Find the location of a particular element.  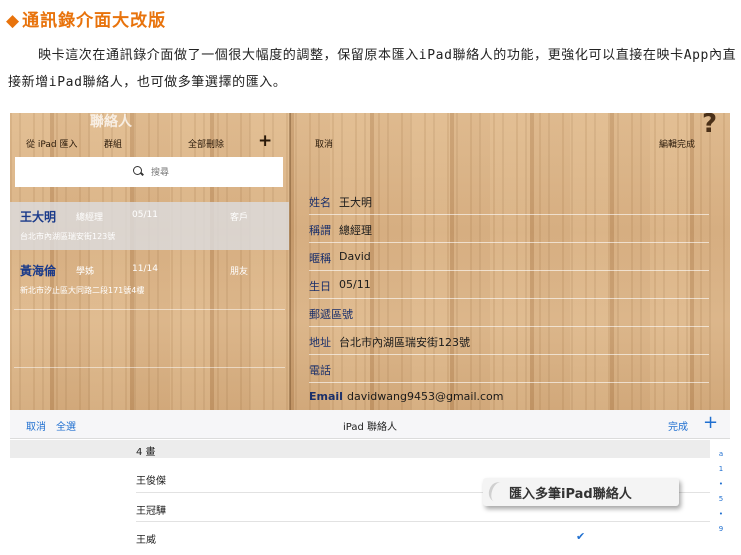

field-title: 稱謂 總經理 is located at coordinates (509, 229).